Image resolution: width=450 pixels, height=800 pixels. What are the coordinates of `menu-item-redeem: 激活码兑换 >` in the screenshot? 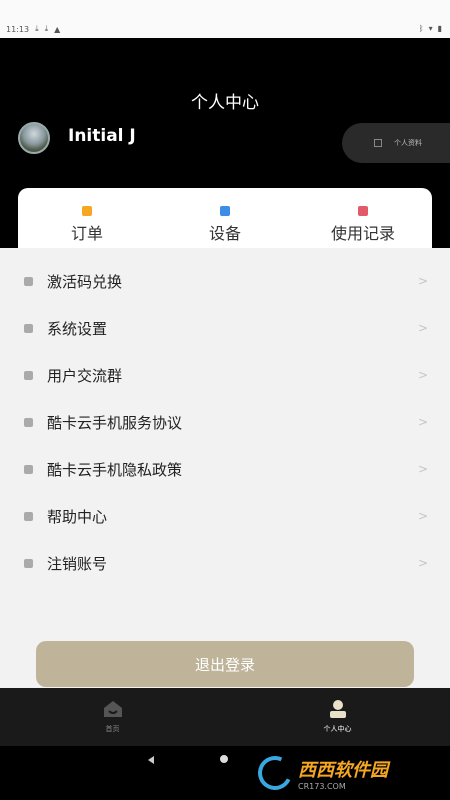 It's located at (225, 281).